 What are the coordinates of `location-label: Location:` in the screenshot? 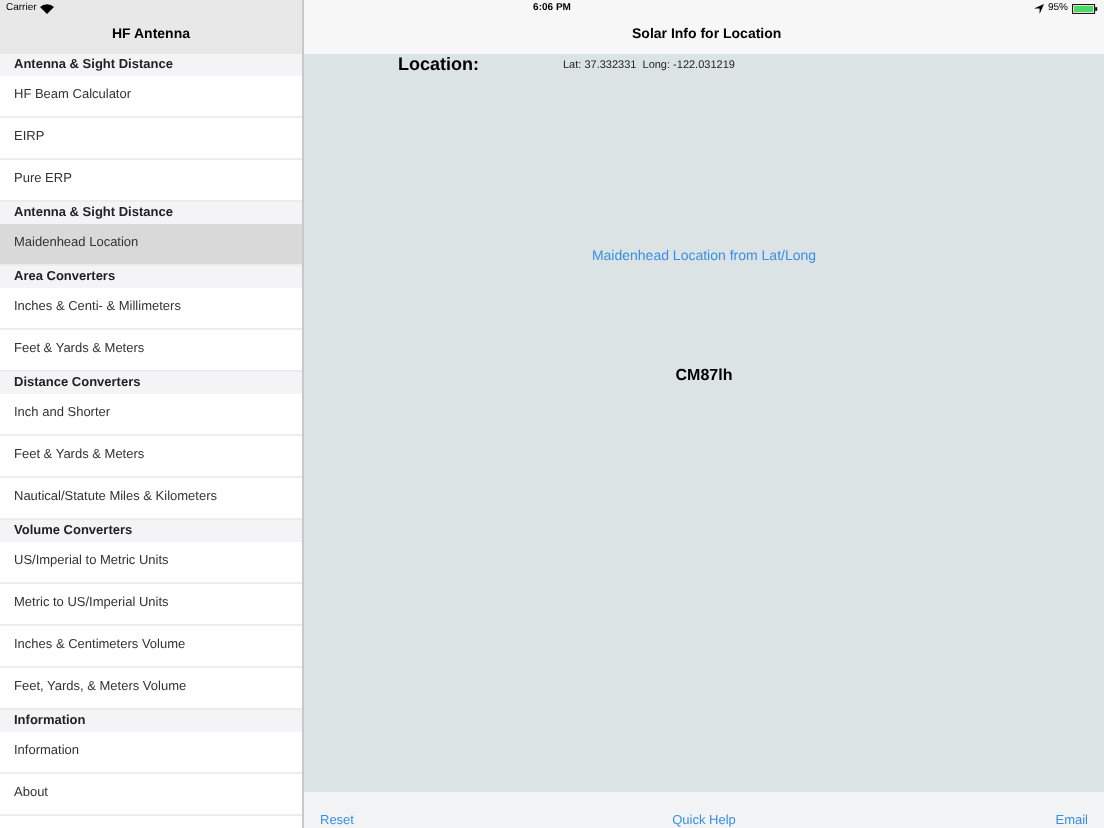 It's located at (438, 65).